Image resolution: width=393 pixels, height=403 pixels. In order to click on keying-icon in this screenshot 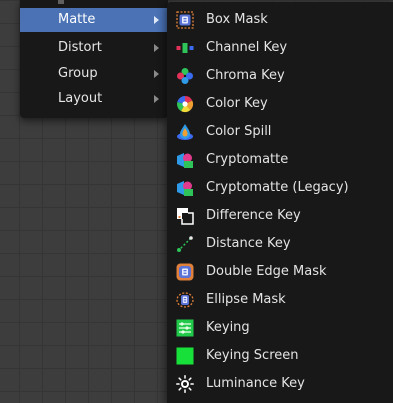, I will do `click(185, 328)`.